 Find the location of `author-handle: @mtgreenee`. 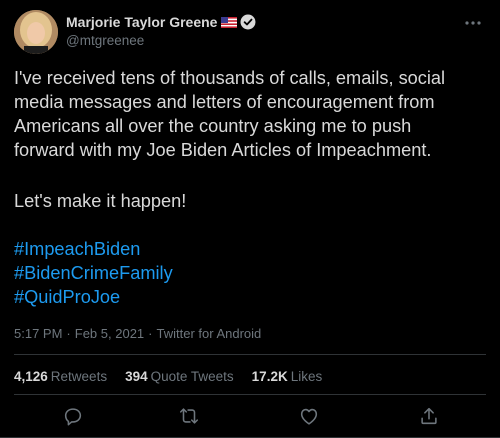

author-handle: @mtgreenee is located at coordinates (161, 40).